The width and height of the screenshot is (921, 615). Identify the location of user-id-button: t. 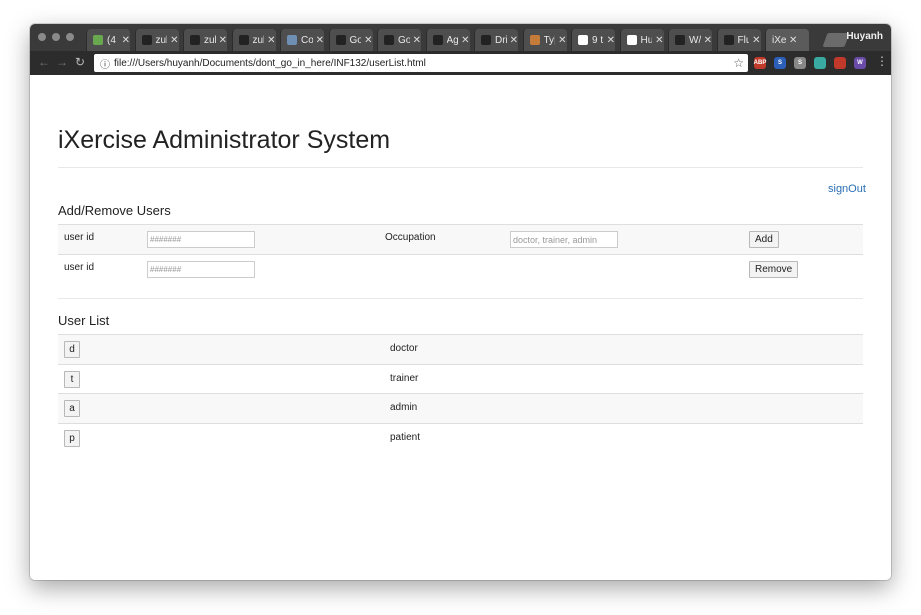
(72, 379).